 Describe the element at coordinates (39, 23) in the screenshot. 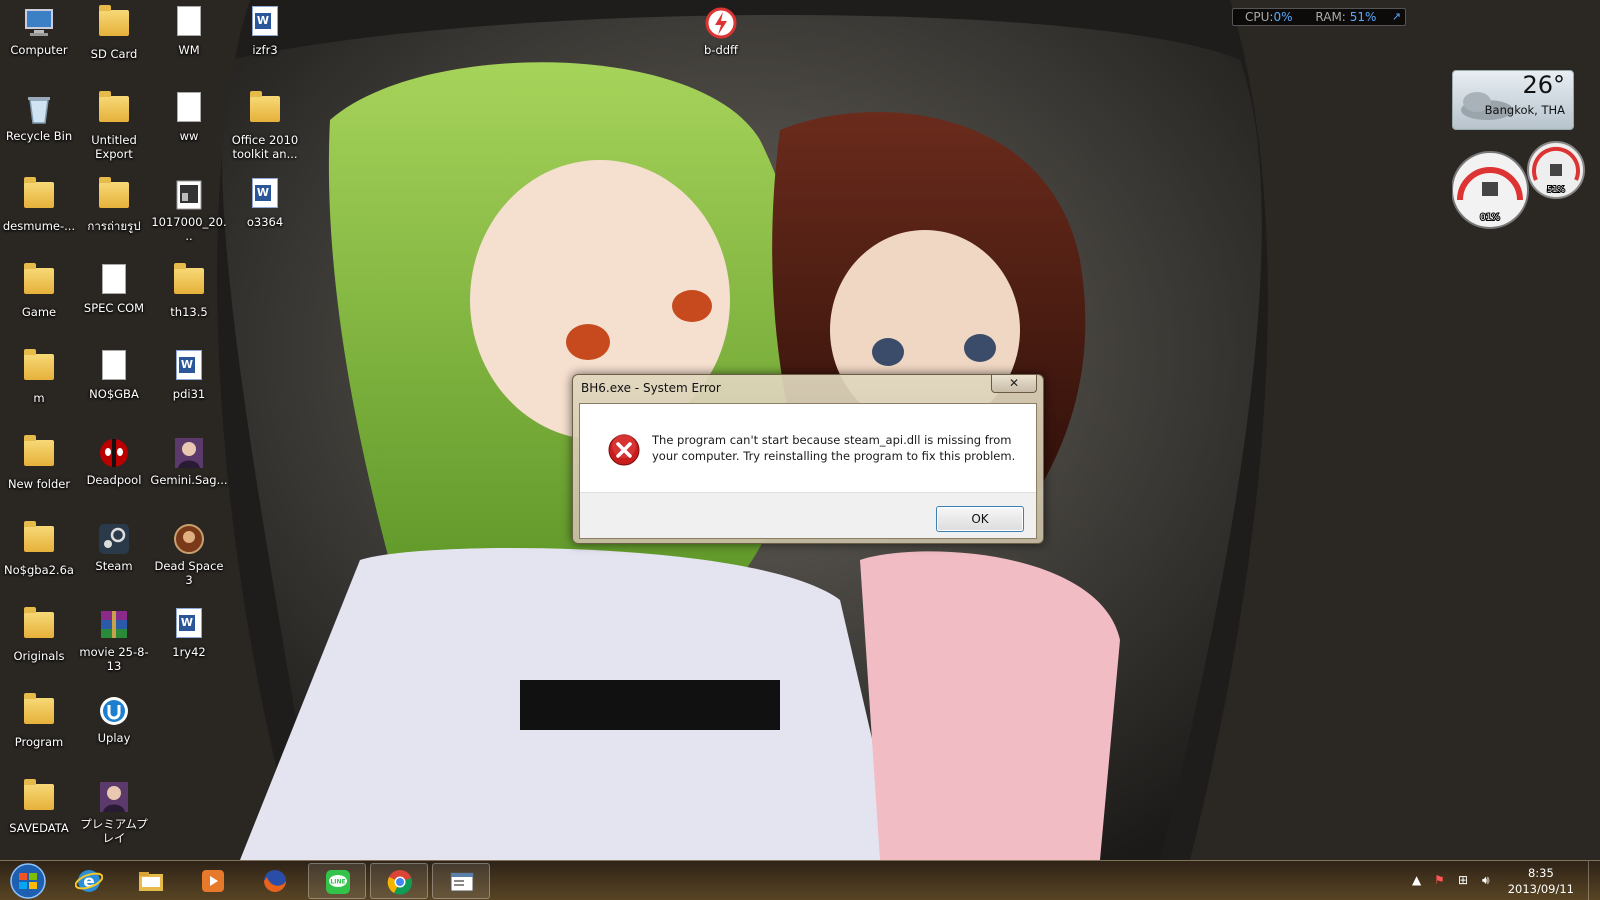

I see `computer-icon` at that location.